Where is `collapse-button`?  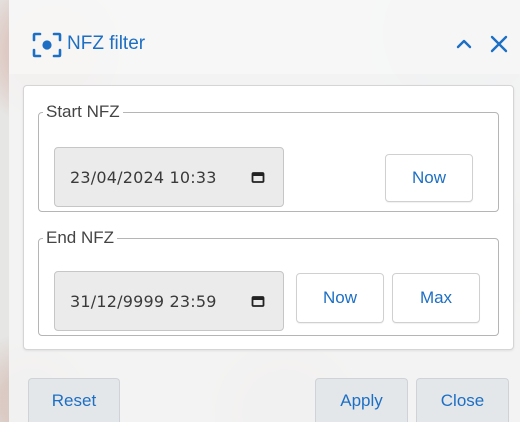 collapse-button is located at coordinates (464, 44).